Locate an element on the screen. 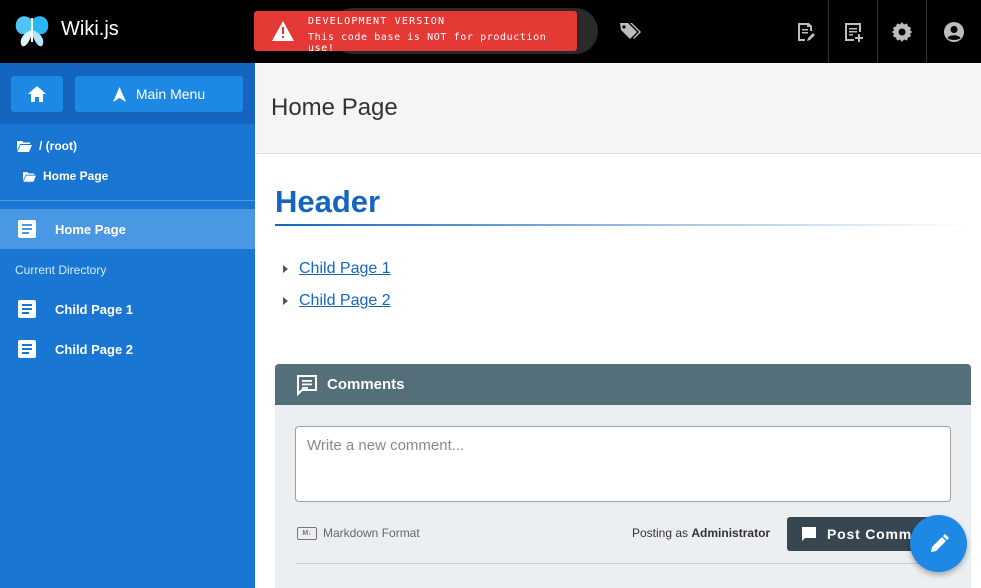 The image size is (981, 588). sidebar-item-label: Home Page is located at coordinates (90, 229).